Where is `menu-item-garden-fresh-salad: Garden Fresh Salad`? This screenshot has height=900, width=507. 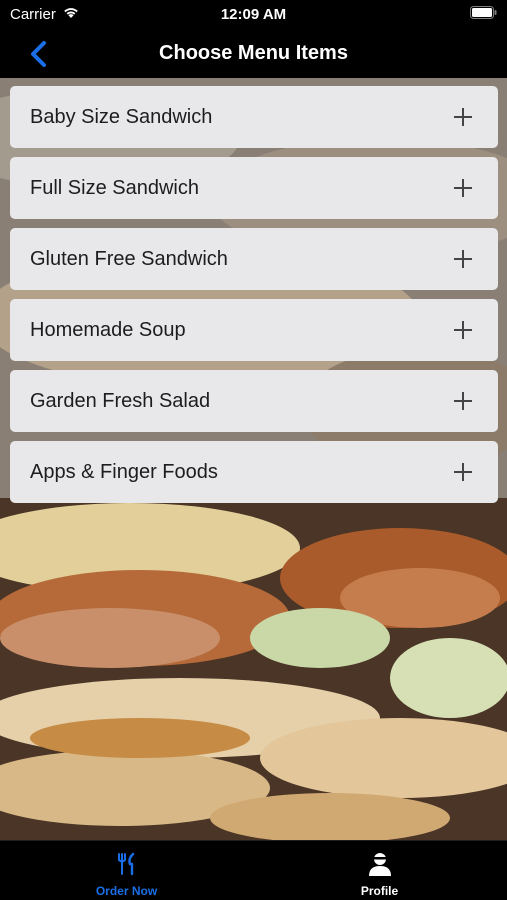
menu-item-garden-fresh-salad: Garden Fresh Salad is located at coordinates (254, 401).